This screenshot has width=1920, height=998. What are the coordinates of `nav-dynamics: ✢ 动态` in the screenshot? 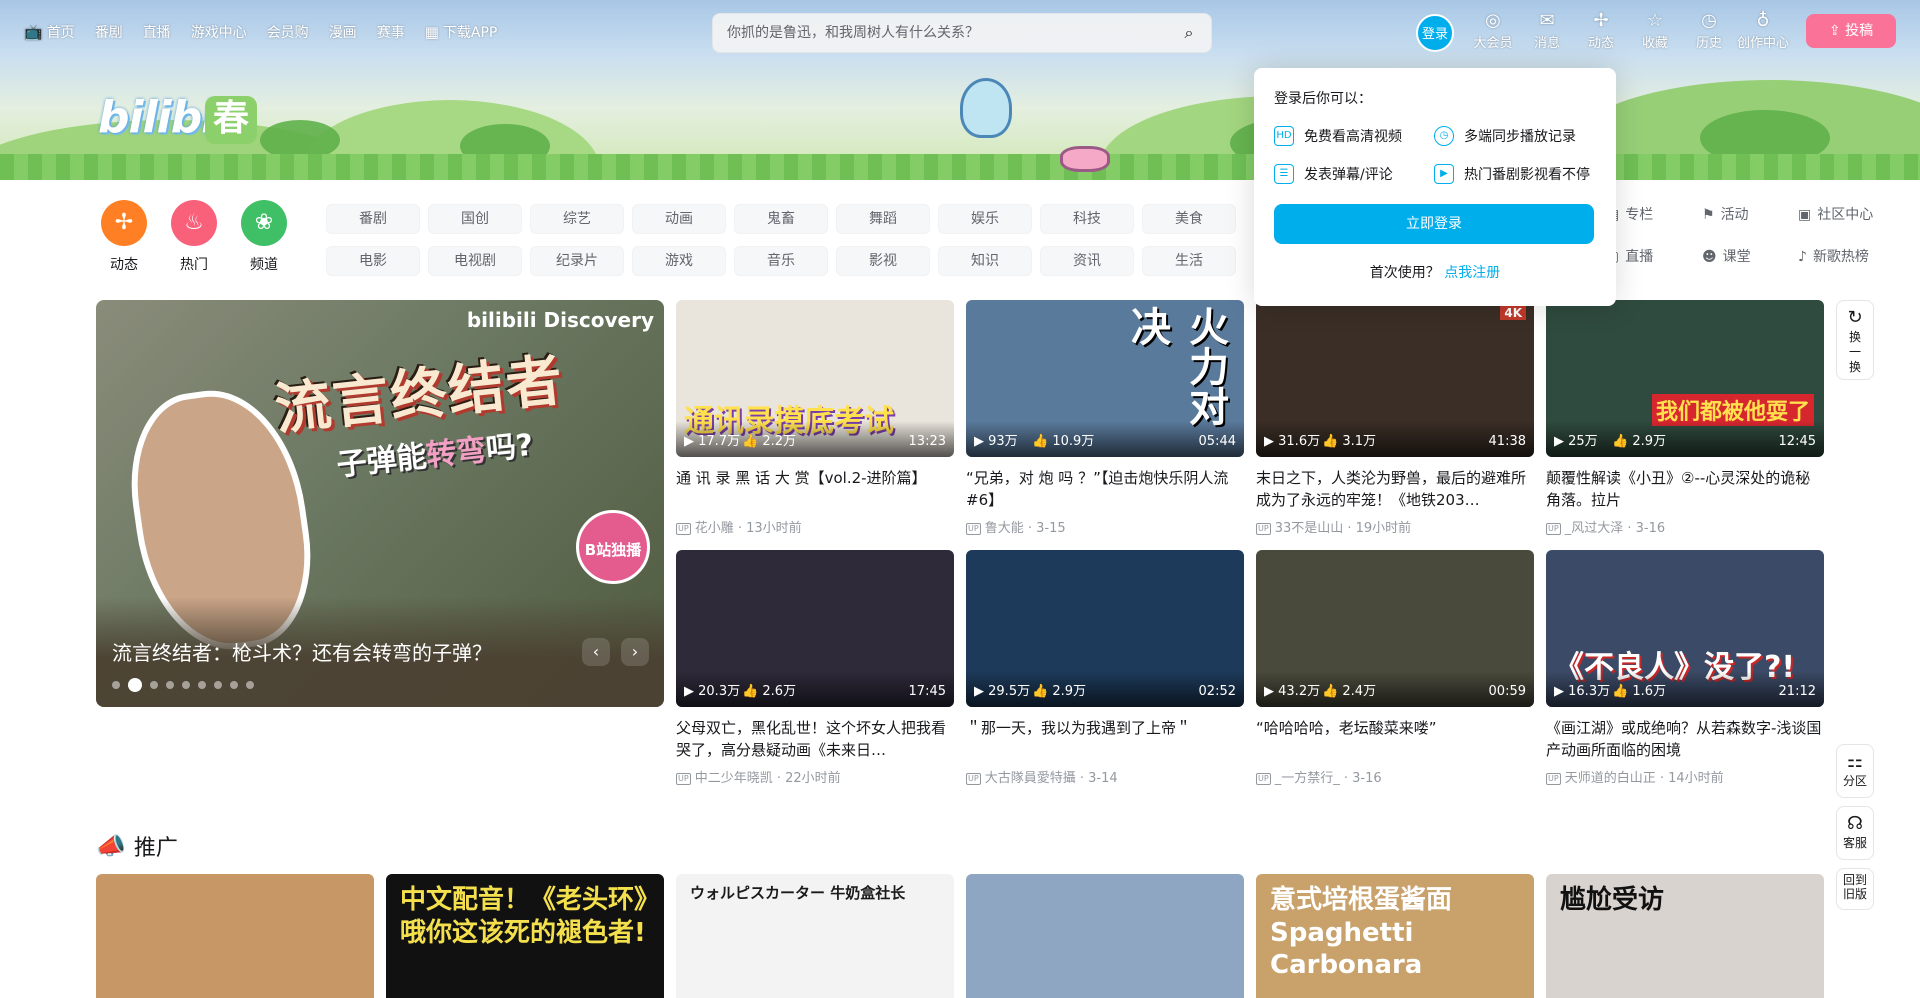 It's located at (1601, 30).